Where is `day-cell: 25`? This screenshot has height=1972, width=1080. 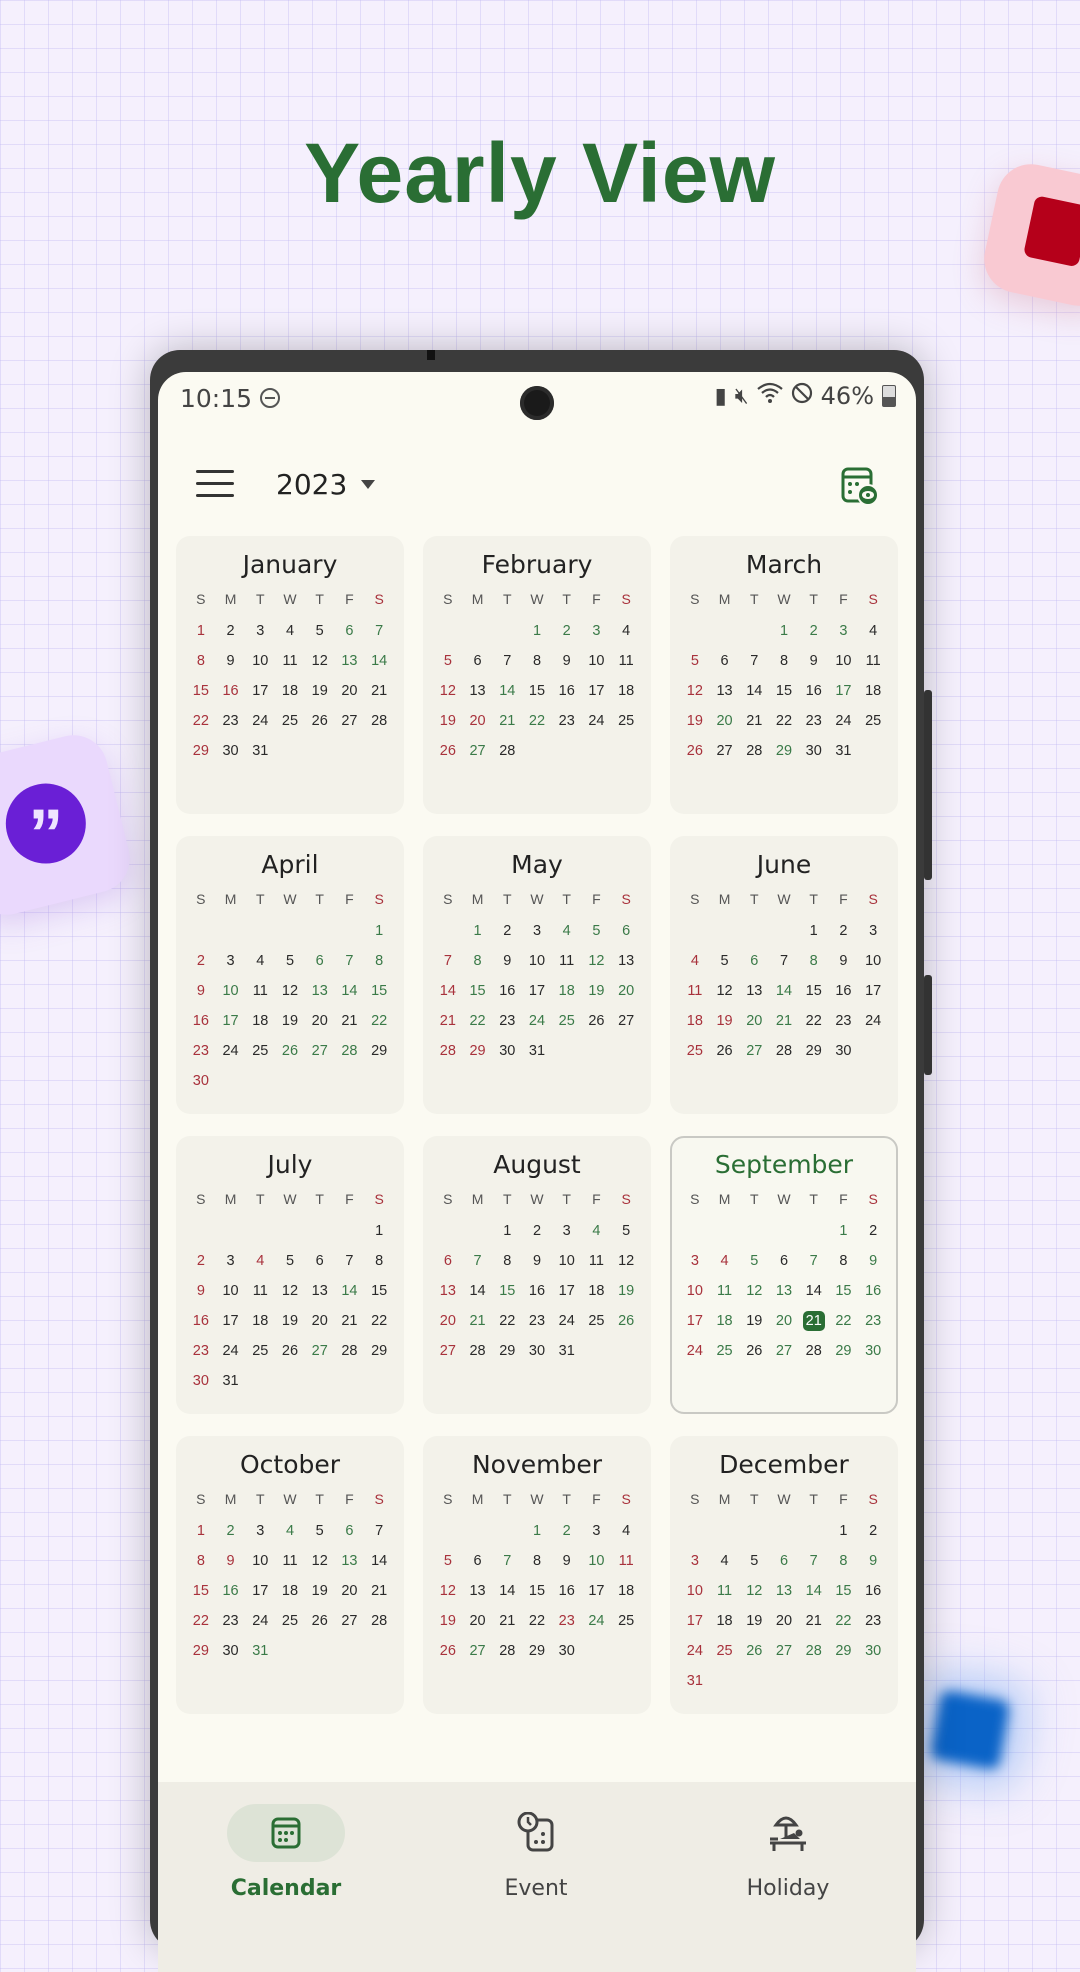 day-cell: 25 is located at coordinates (626, 1621).